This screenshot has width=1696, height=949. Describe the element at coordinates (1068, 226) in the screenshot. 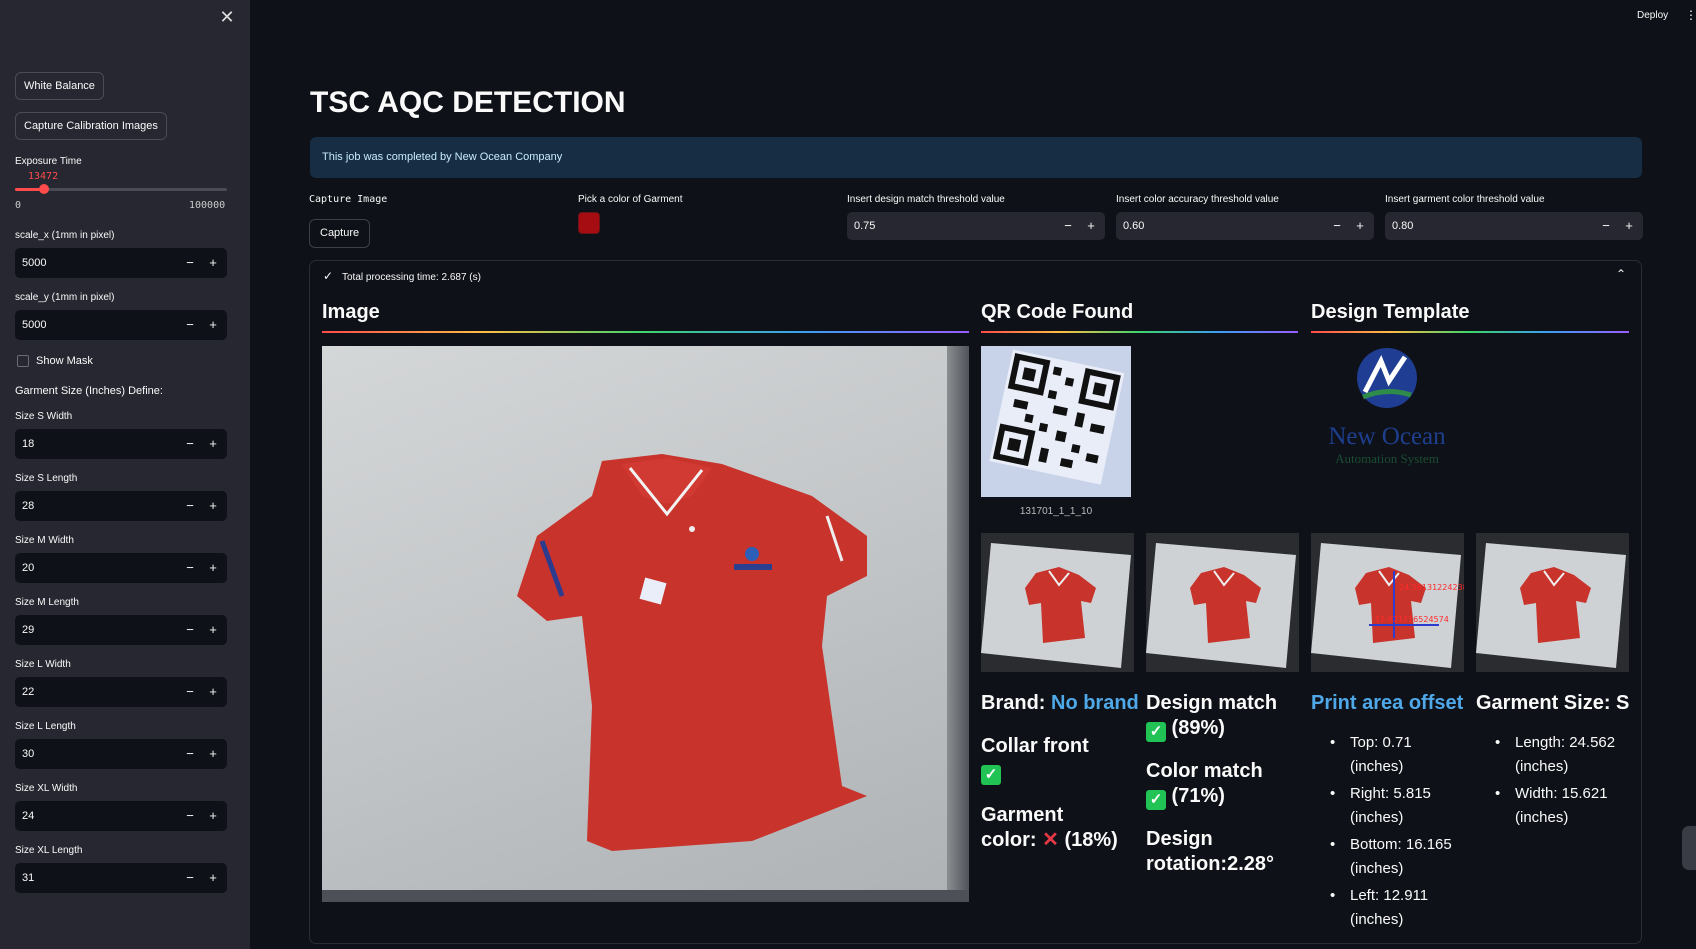

I see `design-threshold-decrement-button: −` at that location.